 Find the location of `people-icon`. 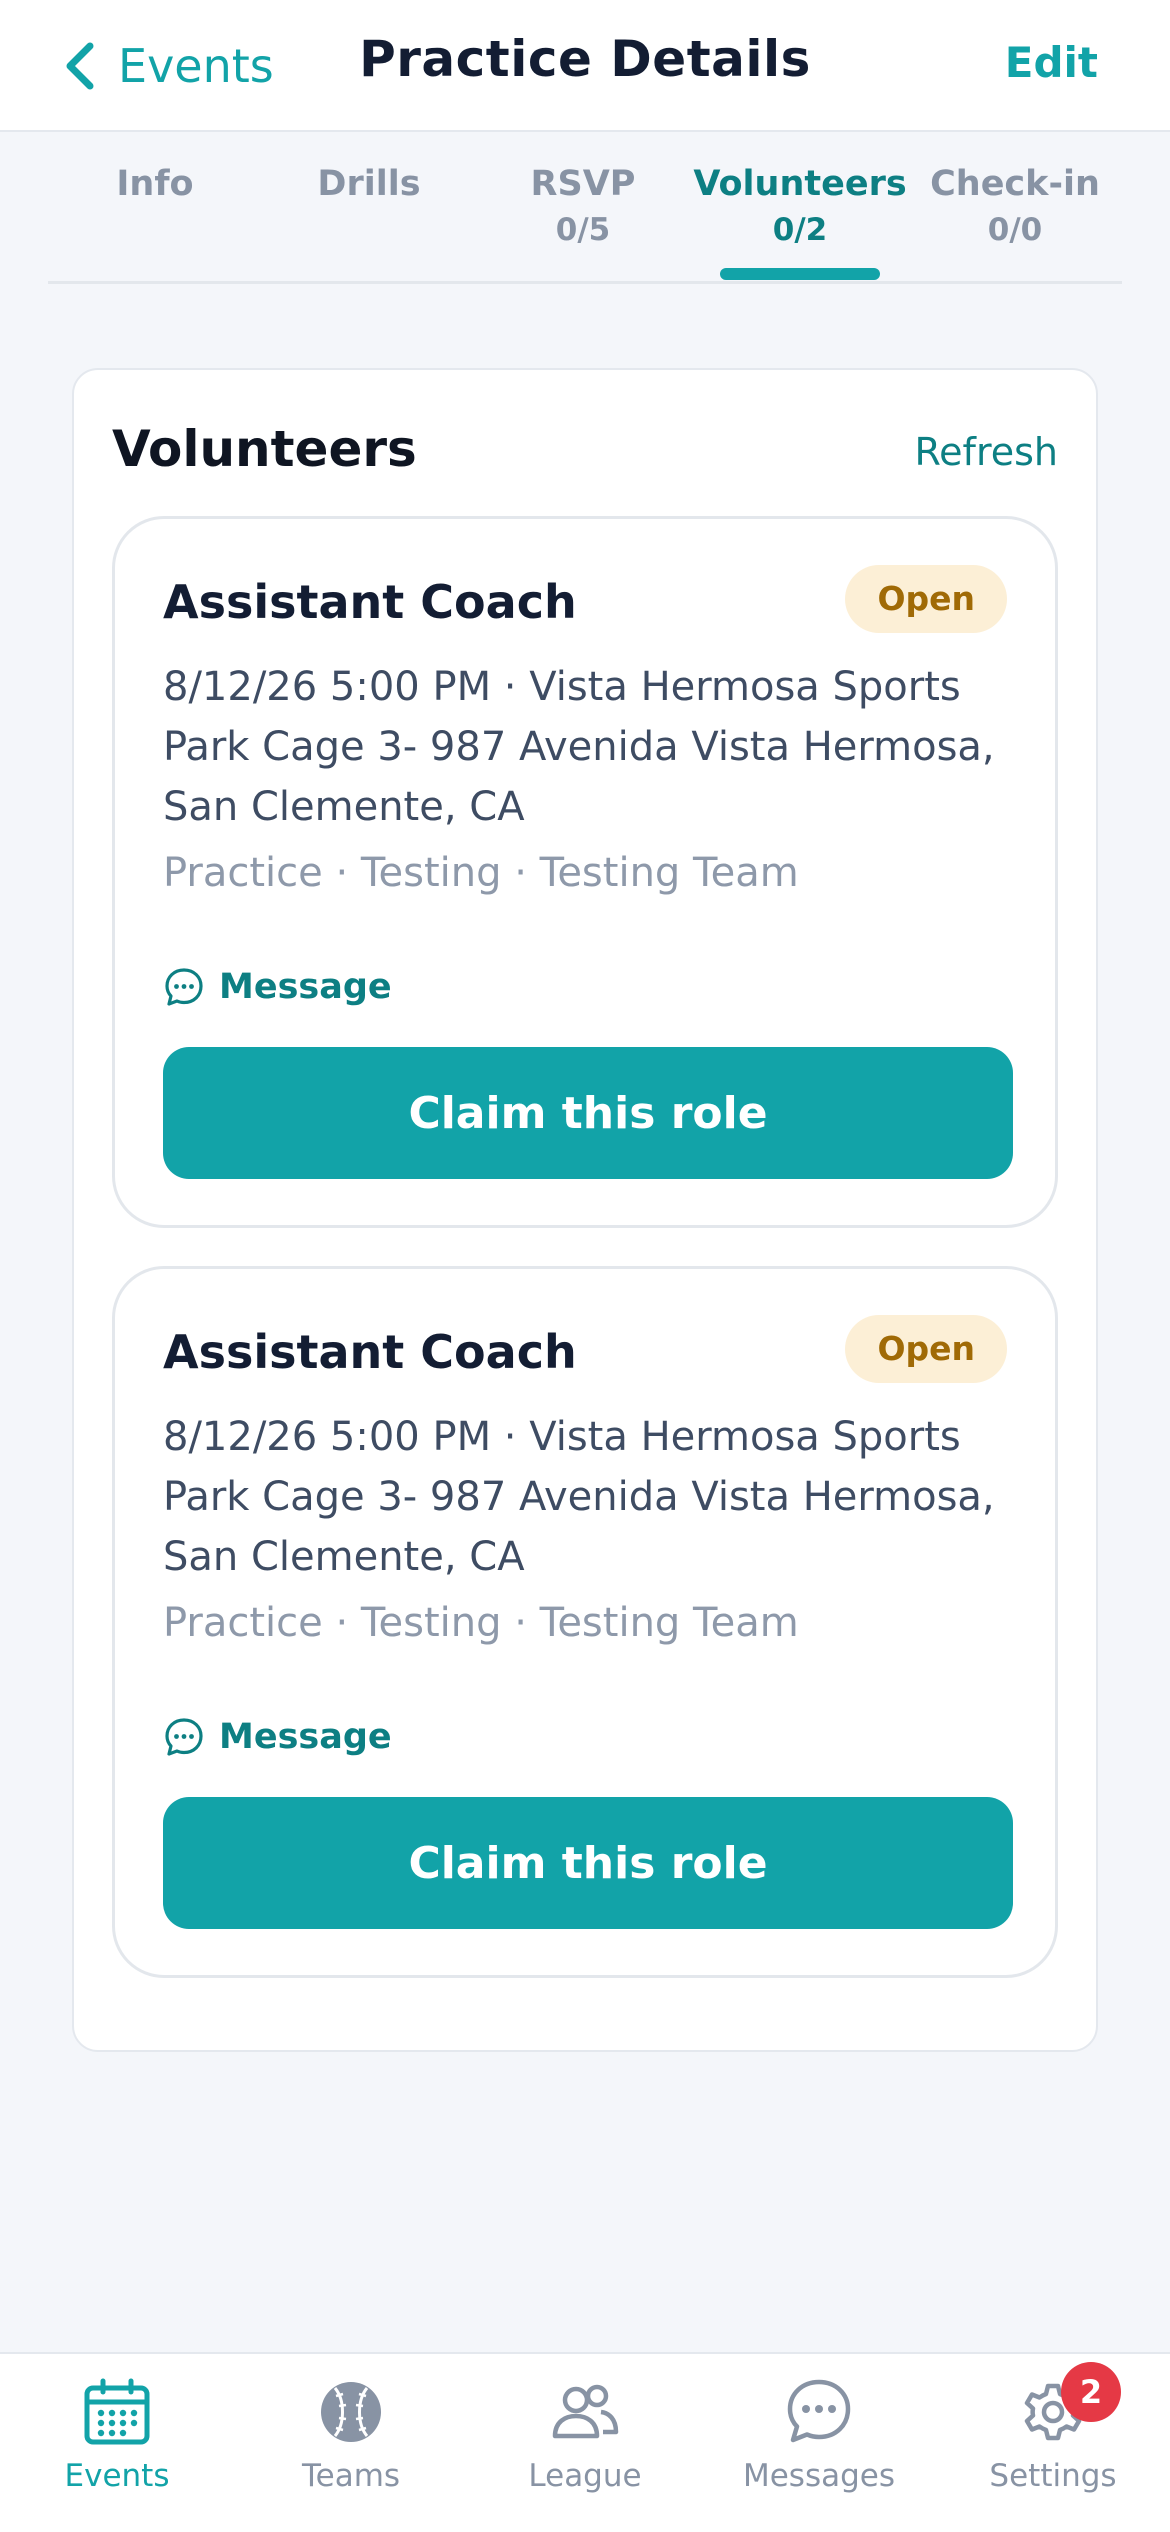

people-icon is located at coordinates (585, 2411).